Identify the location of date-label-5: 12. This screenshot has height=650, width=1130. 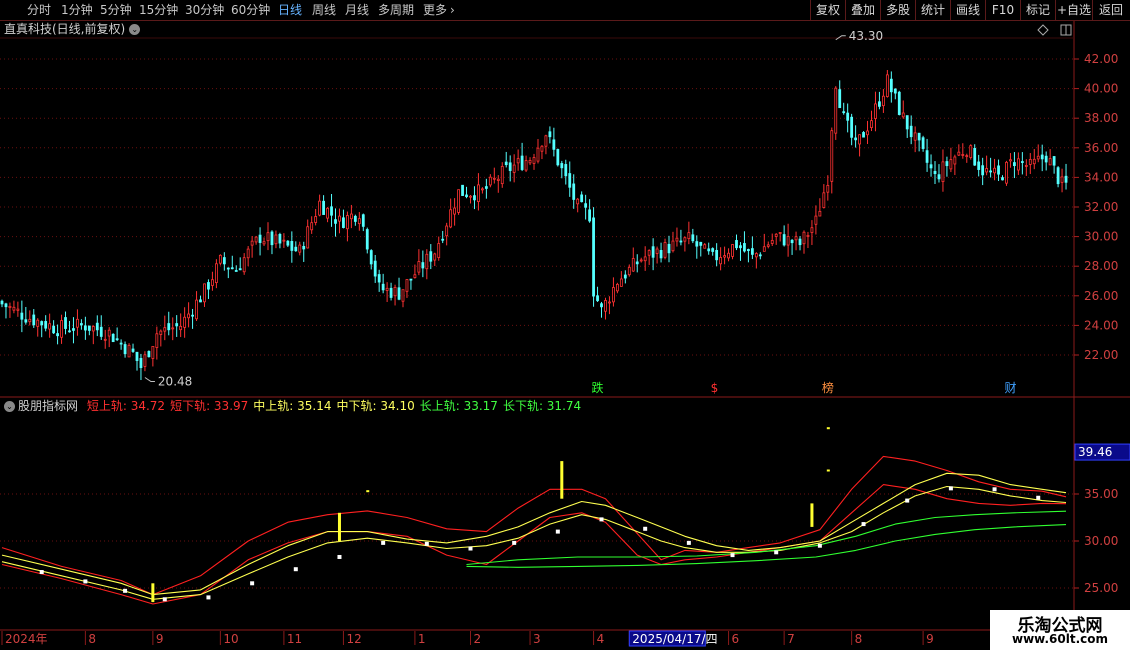
(353, 639).